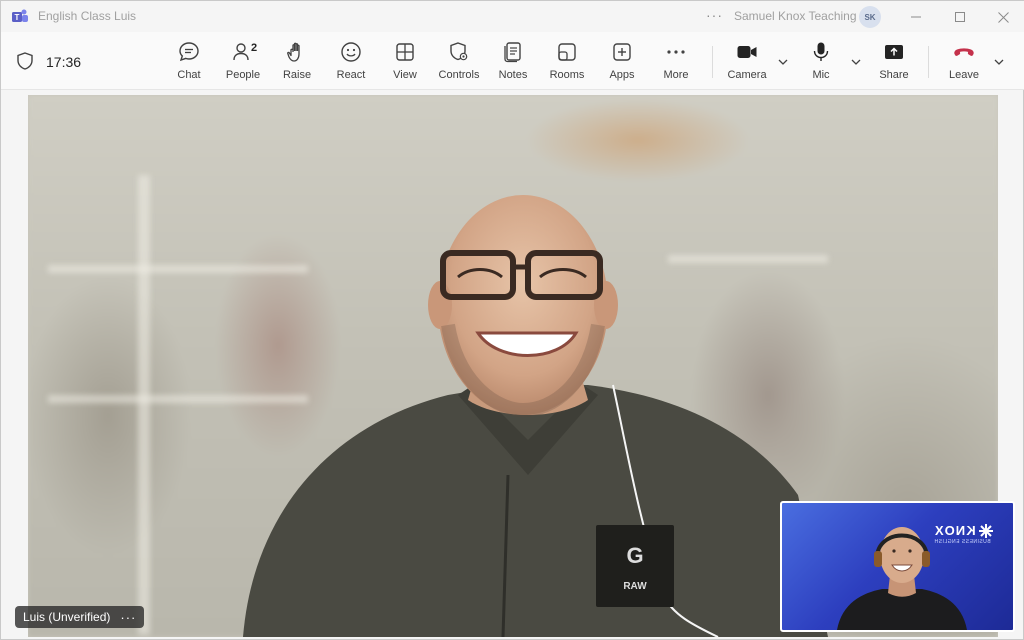 The width and height of the screenshot is (1024, 640). What do you see at coordinates (64, 62) in the screenshot?
I see `meeting-timer: 17:36` at bounding box center [64, 62].